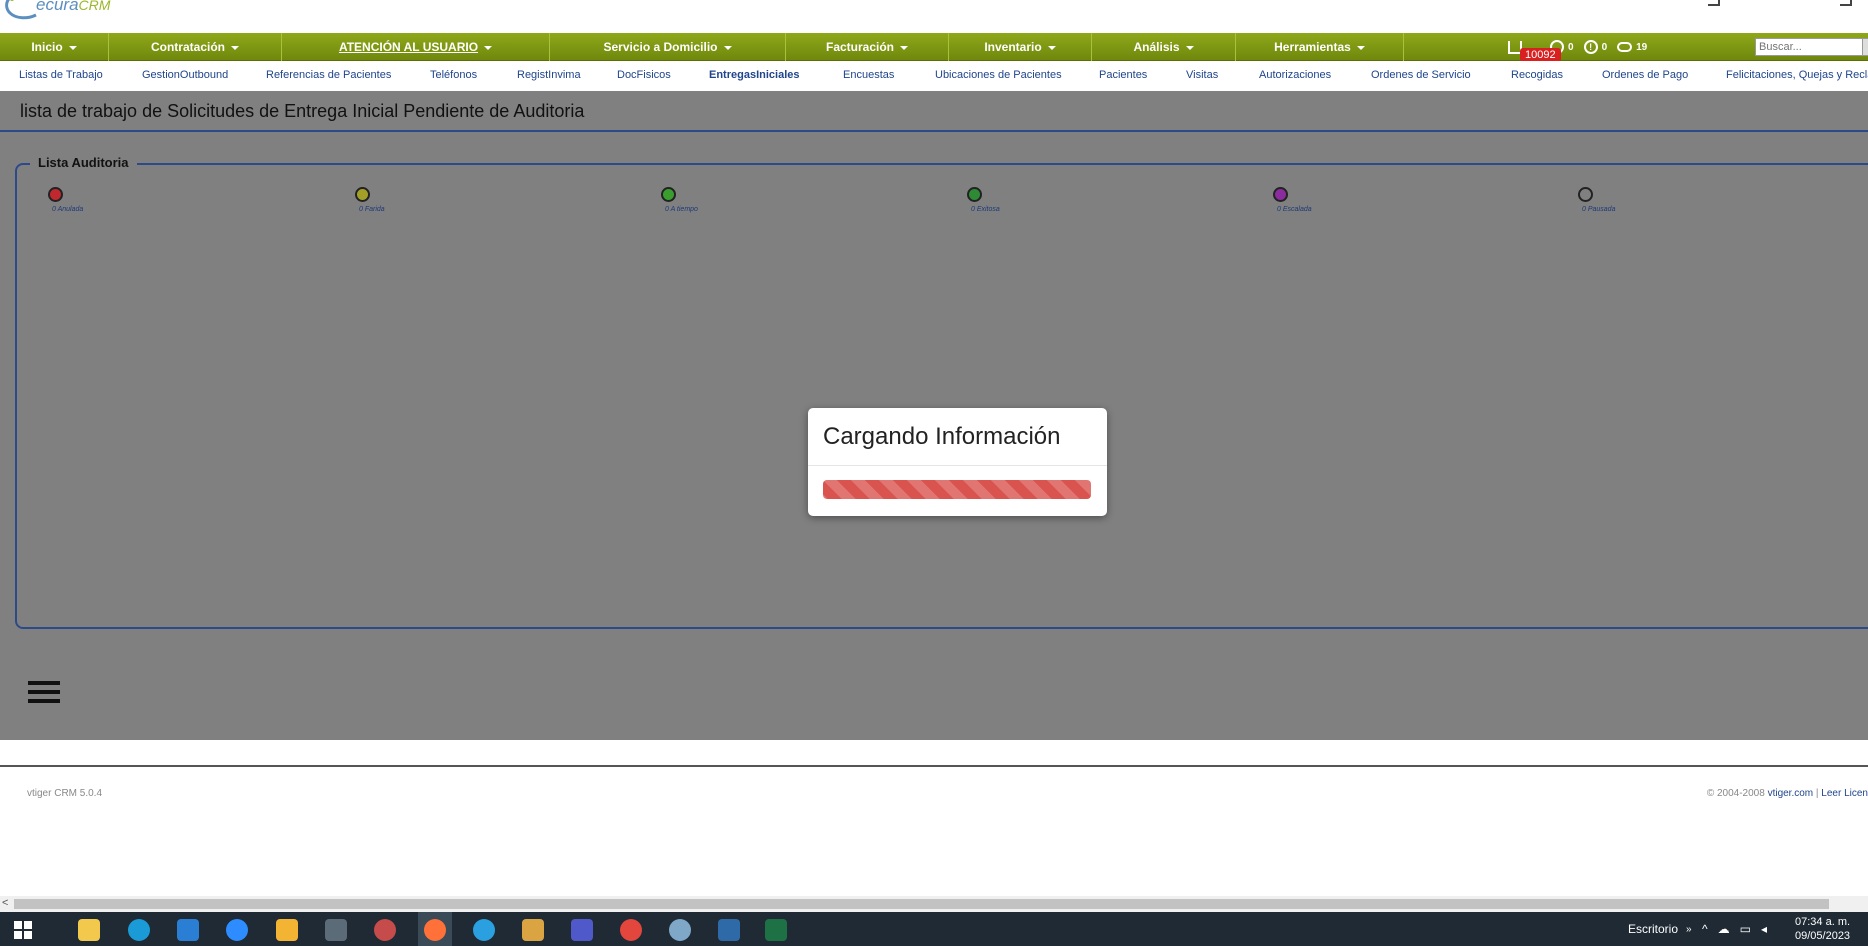  Describe the element at coordinates (985, 209) in the screenshot. I see `status-label: 0 Exitosa` at that location.